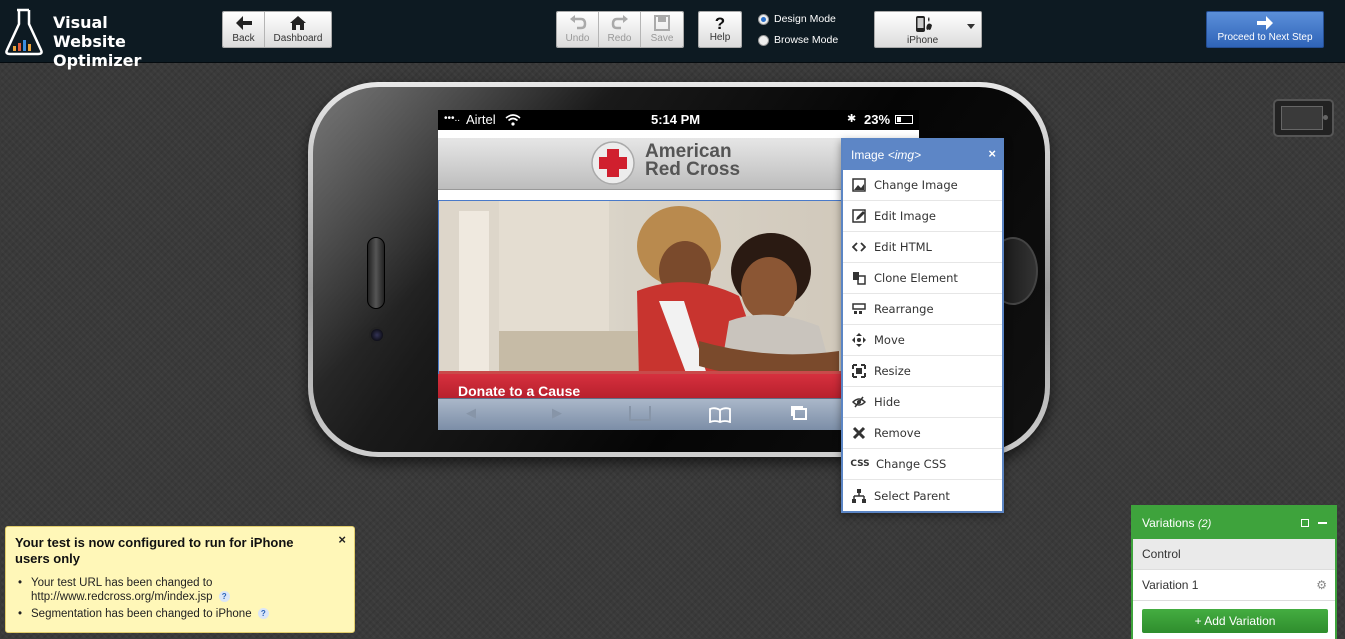 This screenshot has width=1345, height=639. I want to click on change-image-icon, so click(859, 185).